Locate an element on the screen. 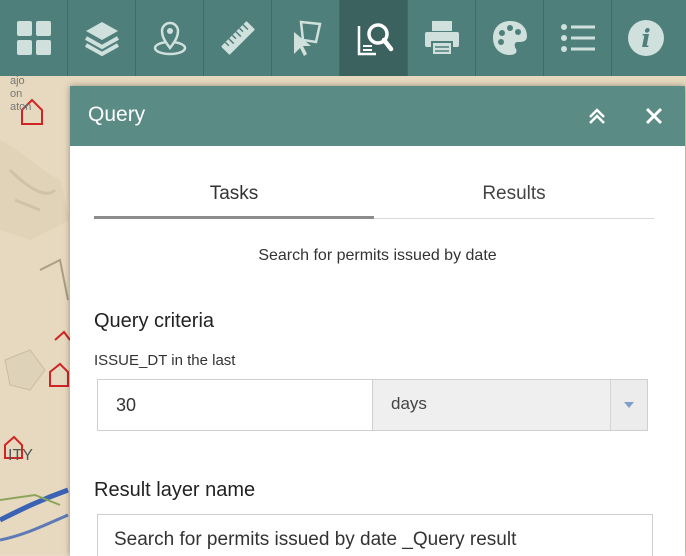 The width and height of the screenshot is (686, 556). info-icon: i is located at coordinates (646, 38).